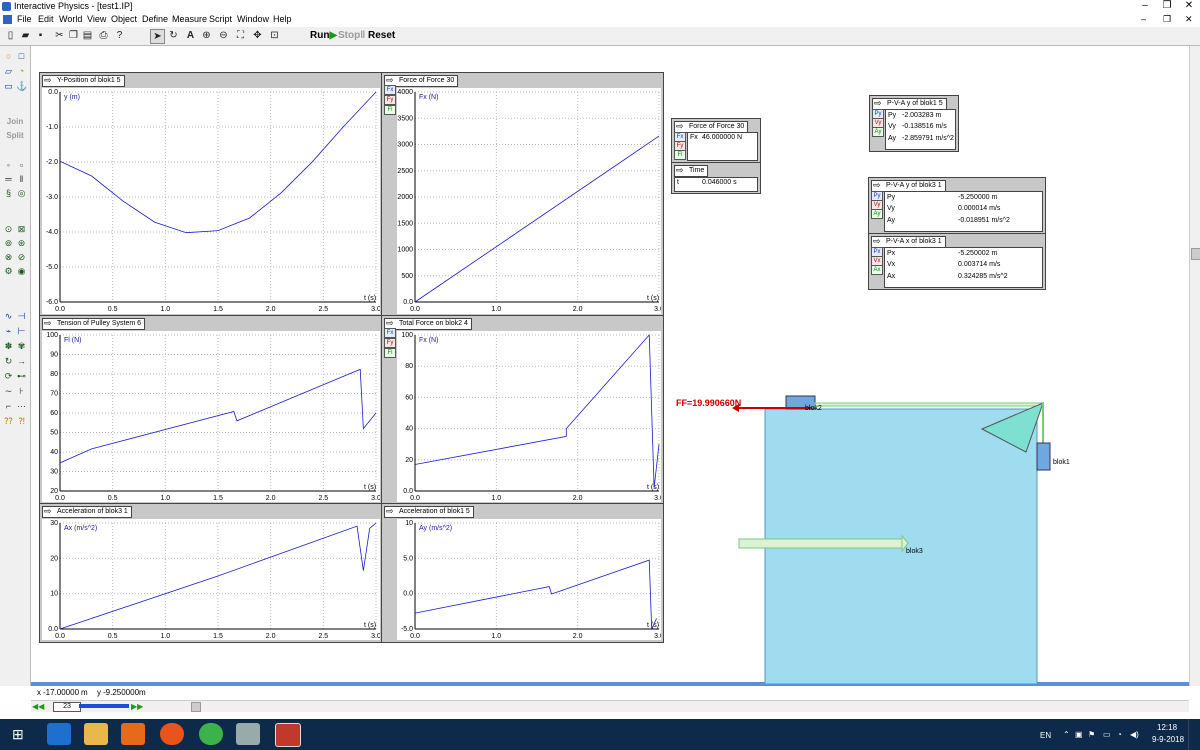  What do you see at coordinates (429, 512) in the screenshot?
I see `graph-title: Acceleration of blok1 5` at bounding box center [429, 512].